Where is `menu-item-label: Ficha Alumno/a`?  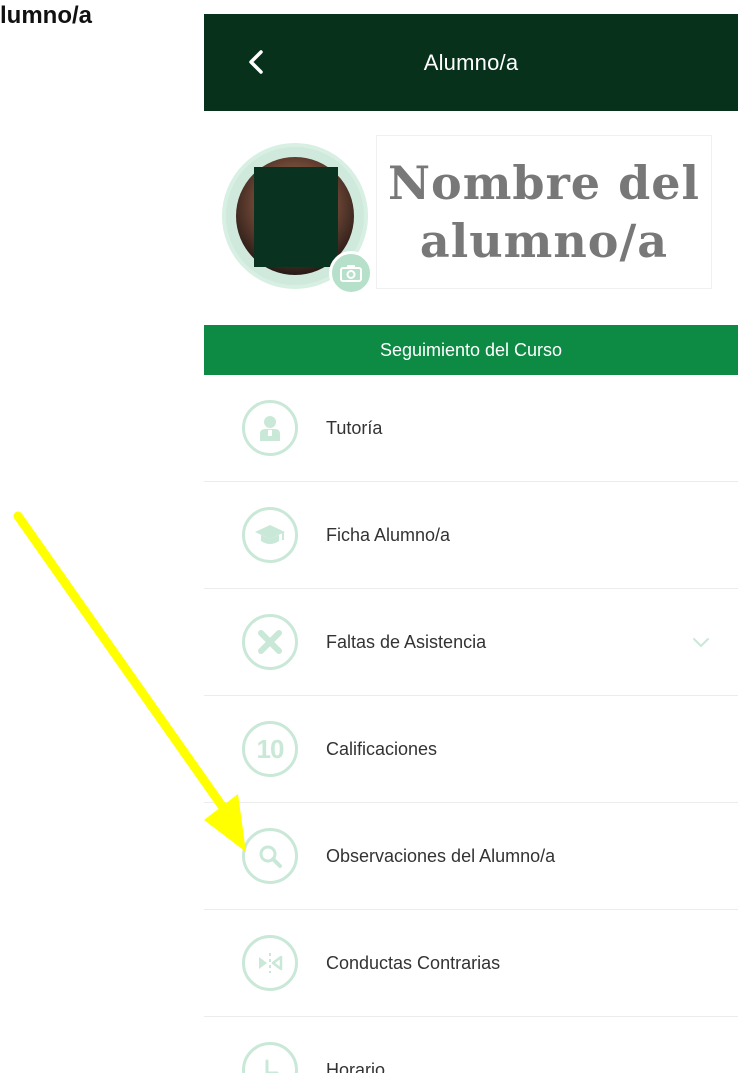
menu-item-label: Ficha Alumno/a is located at coordinates (388, 534).